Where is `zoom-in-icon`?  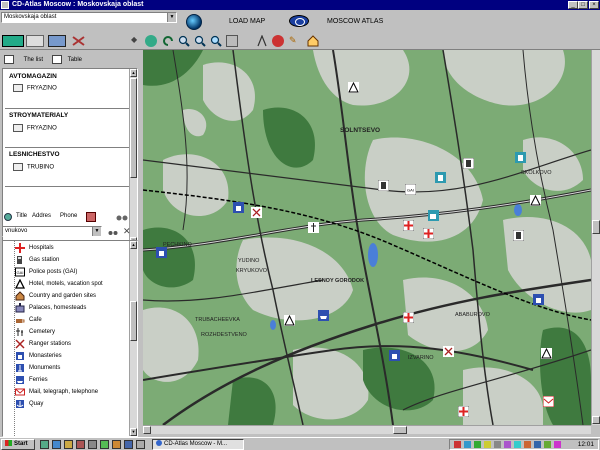 zoom-in-icon is located at coordinates (184, 41).